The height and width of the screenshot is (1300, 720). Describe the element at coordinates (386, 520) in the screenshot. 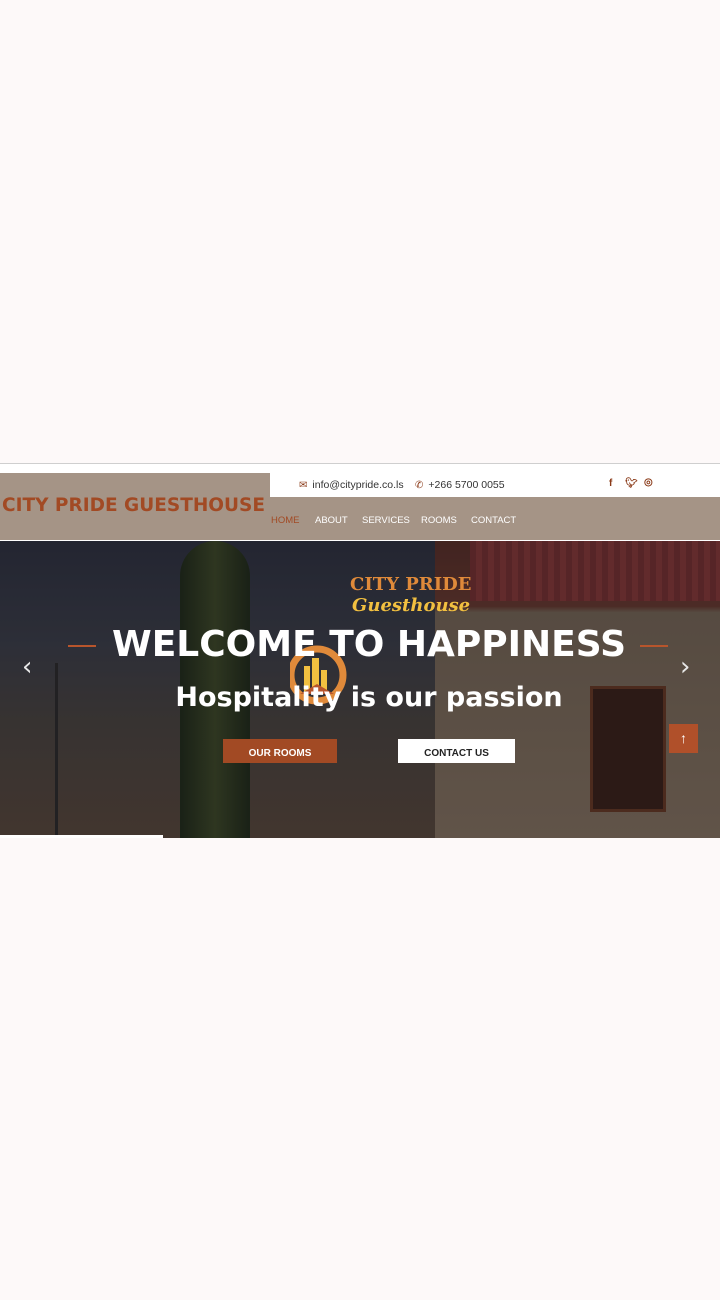

I see `nav-services: SERVICES` at that location.